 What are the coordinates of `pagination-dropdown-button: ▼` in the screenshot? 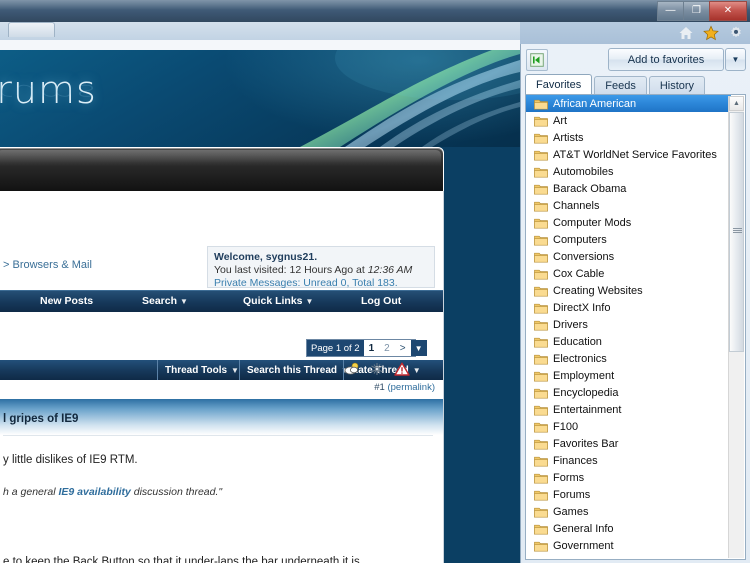 It's located at (418, 348).